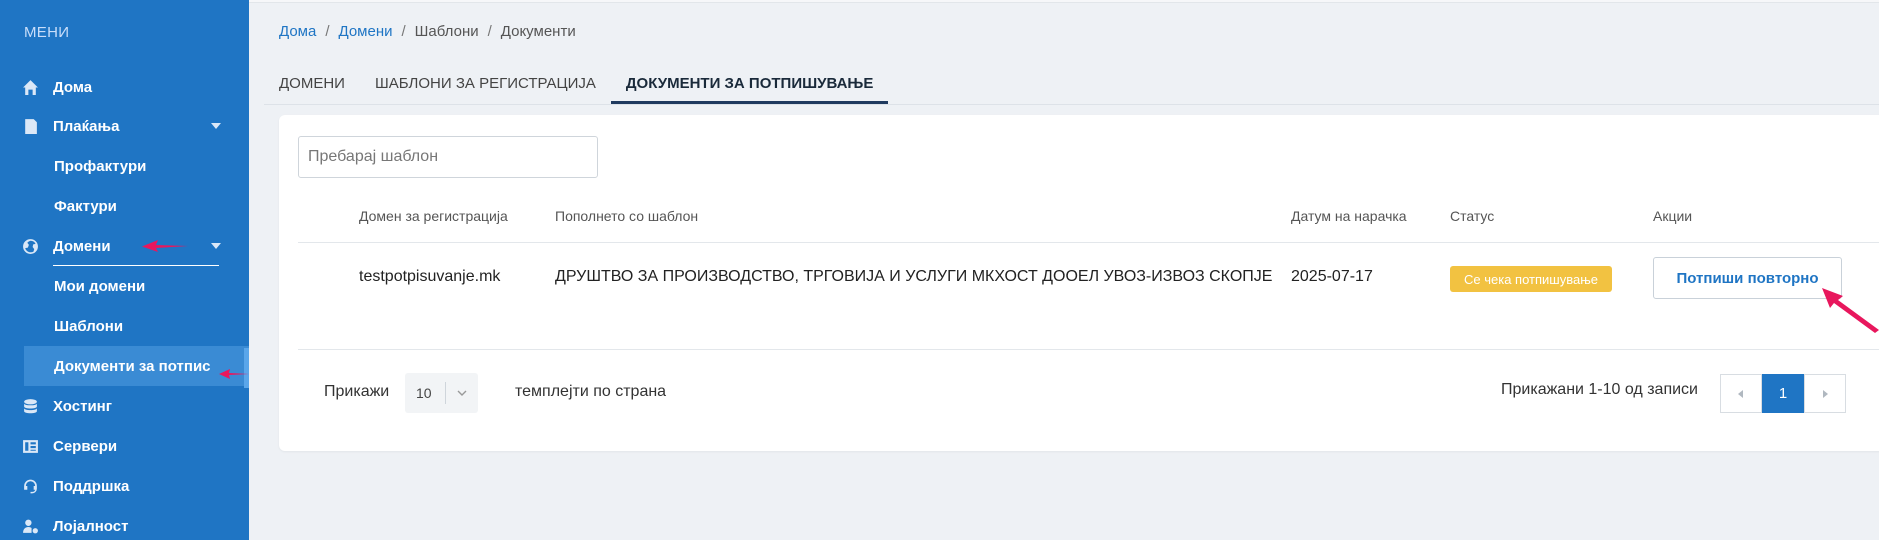  What do you see at coordinates (26, 486) in the screenshot?
I see `headset-icon` at bounding box center [26, 486].